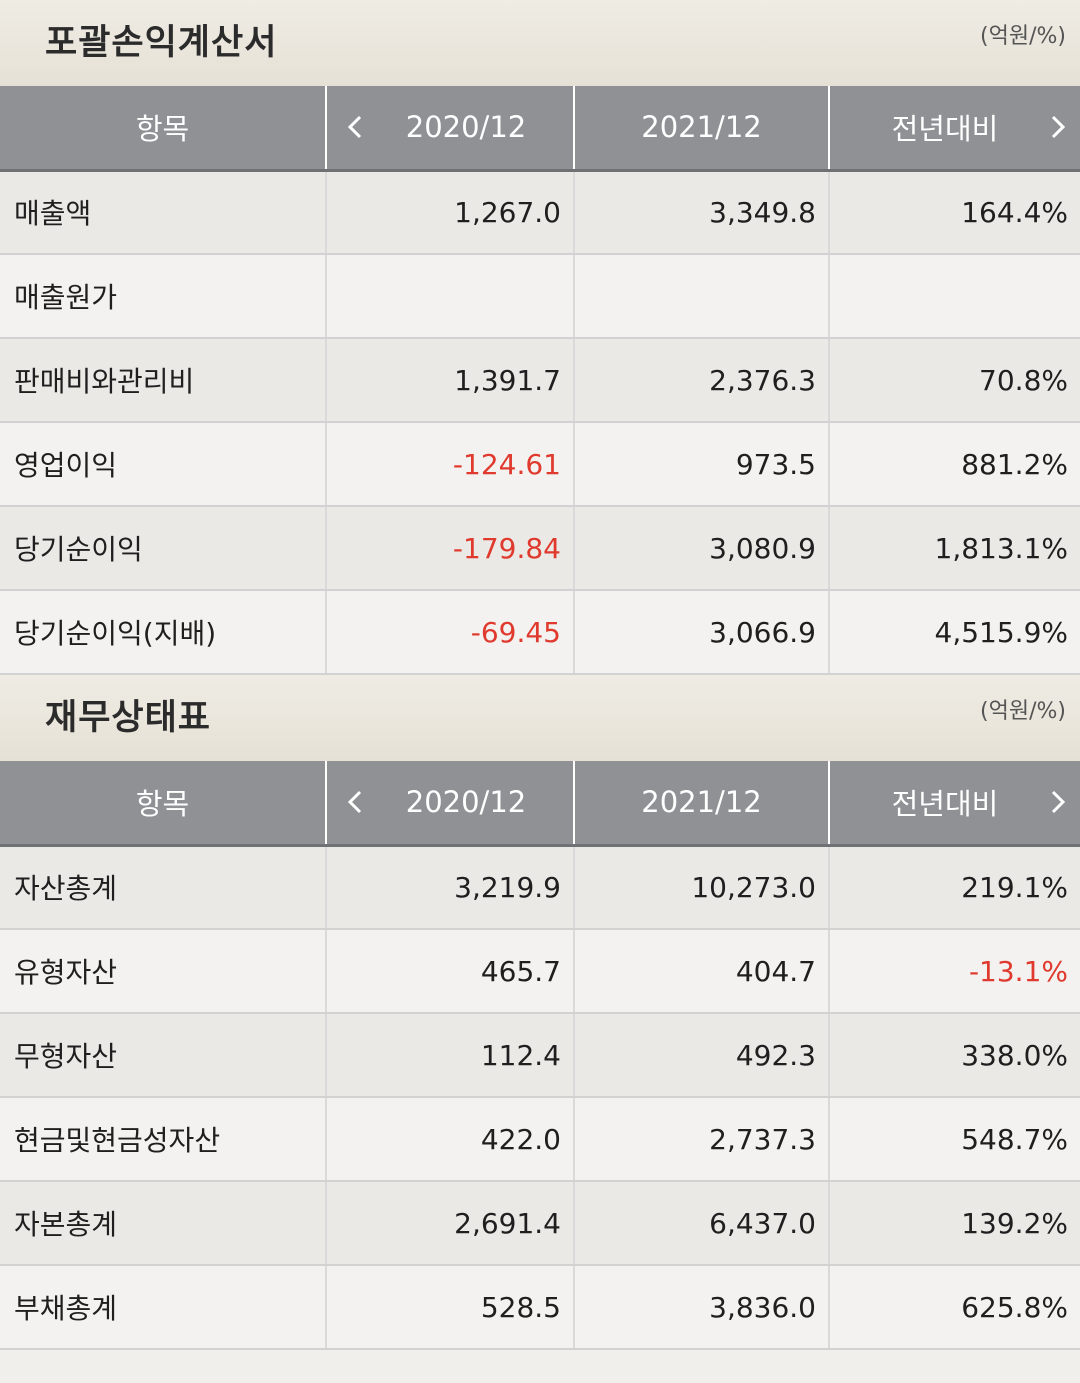  What do you see at coordinates (163, 380) in the screenshot?
I see `row-label: 판매비와관리비` at bounding box center [163, 380].